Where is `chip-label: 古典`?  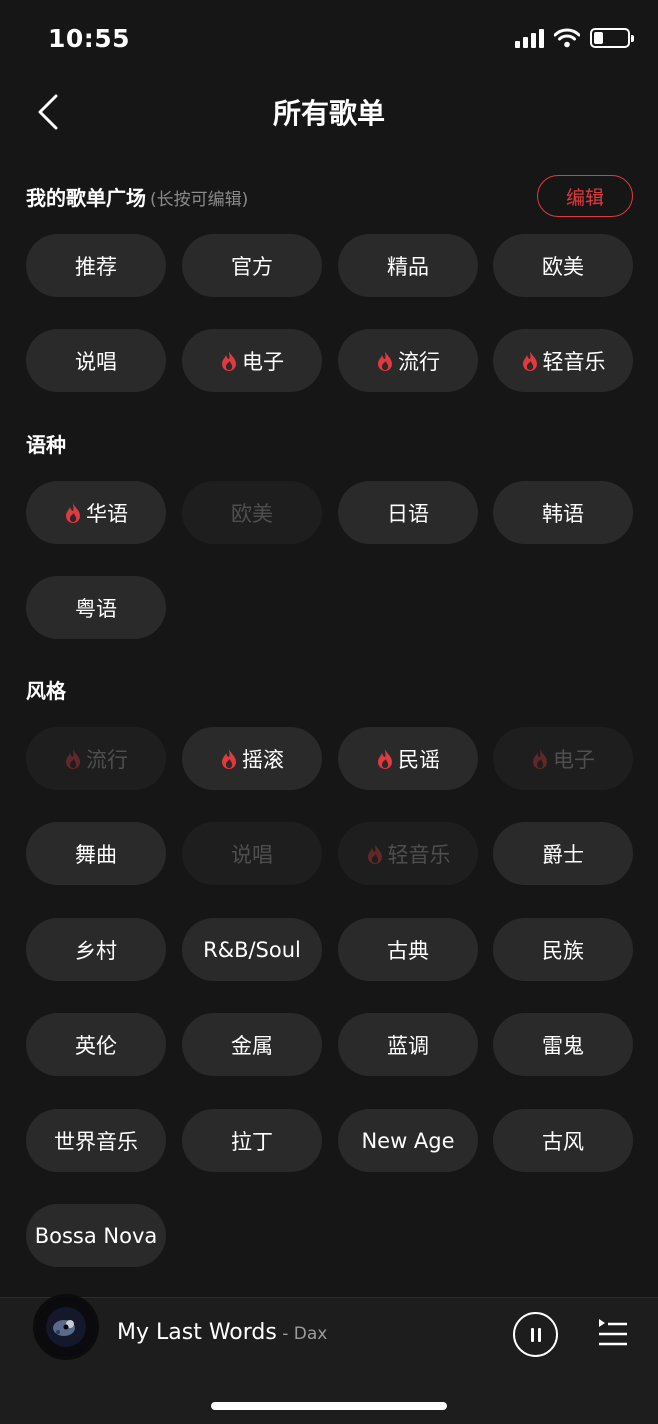
chip-label: 古典 is located at coordinates (408, 950).